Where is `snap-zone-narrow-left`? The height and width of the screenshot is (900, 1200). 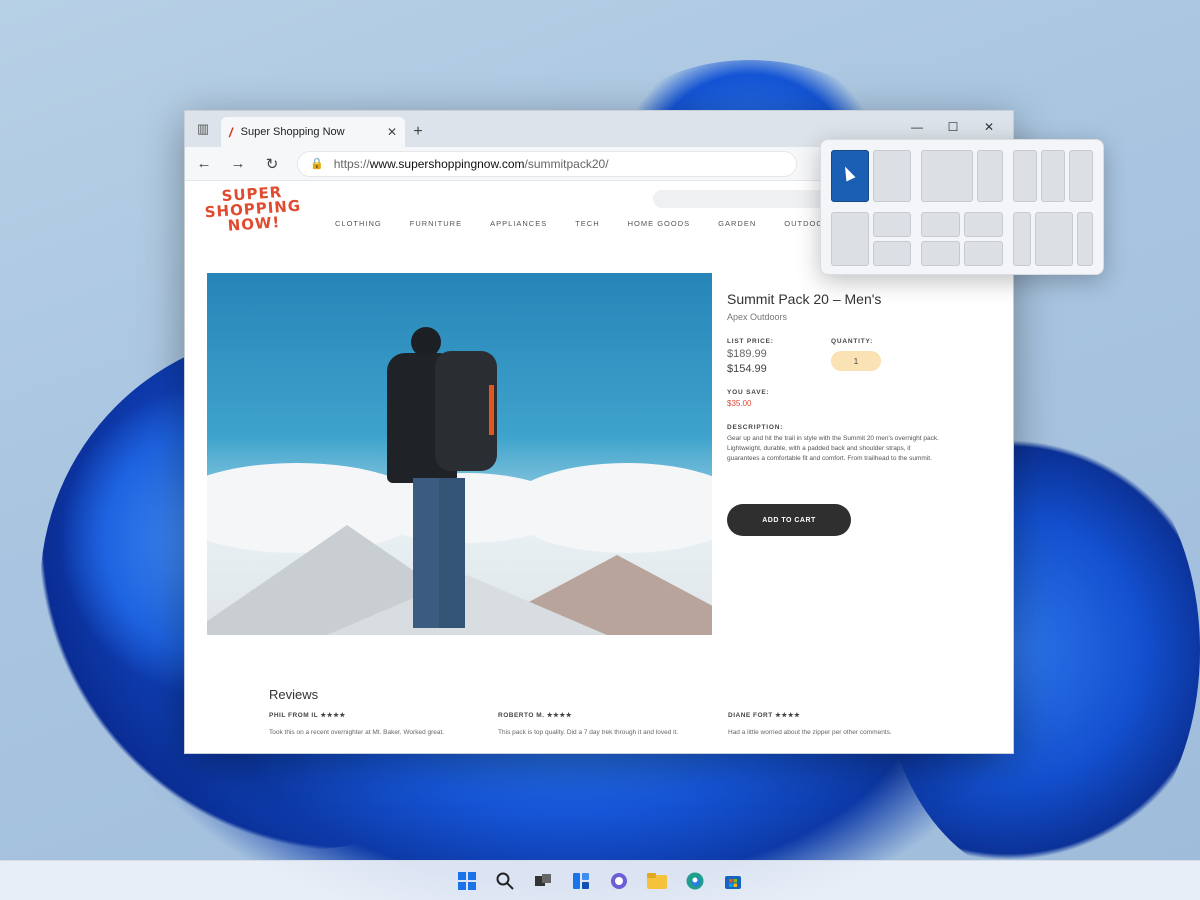
snap-zone-narrow-left is located at coordinates (1022, 239).